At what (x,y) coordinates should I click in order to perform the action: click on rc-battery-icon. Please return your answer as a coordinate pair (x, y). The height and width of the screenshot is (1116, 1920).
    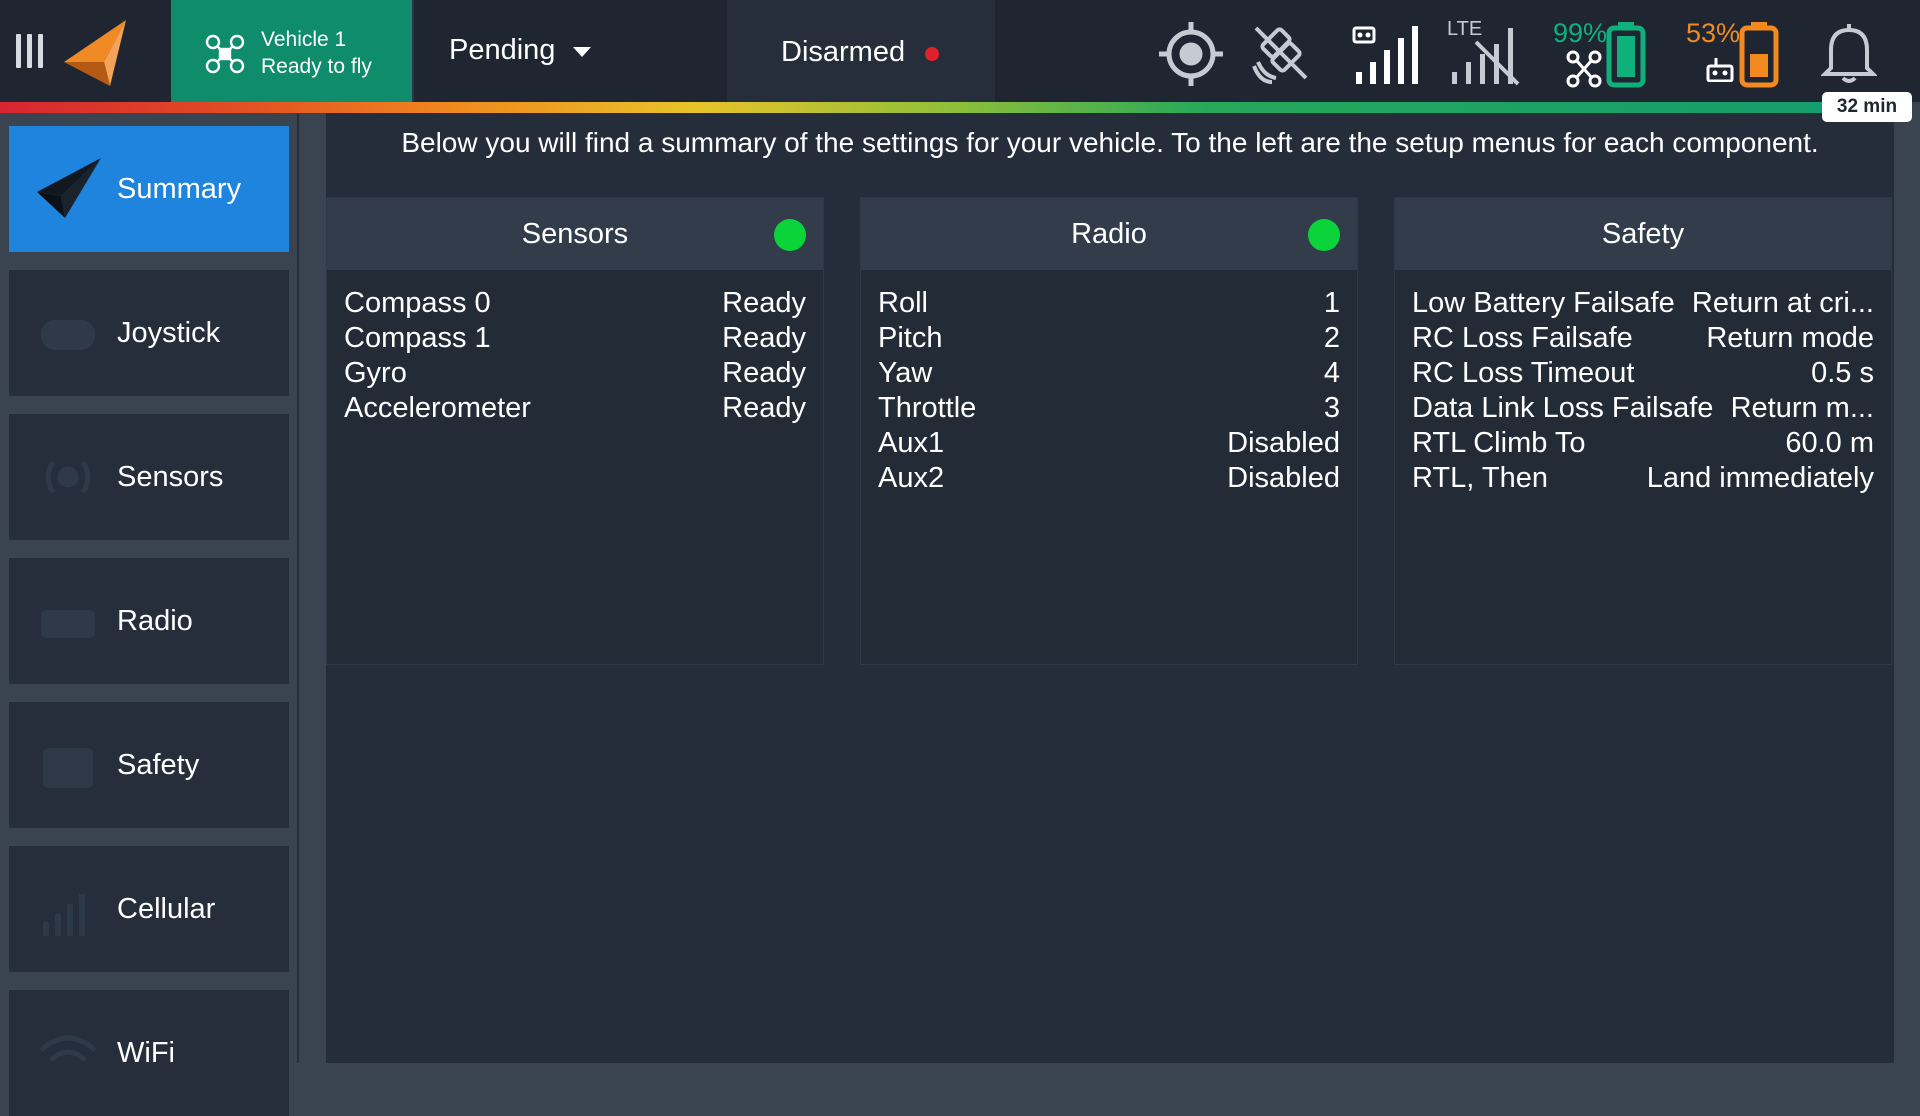
    Looking at the image, I should click on (1759, 54).